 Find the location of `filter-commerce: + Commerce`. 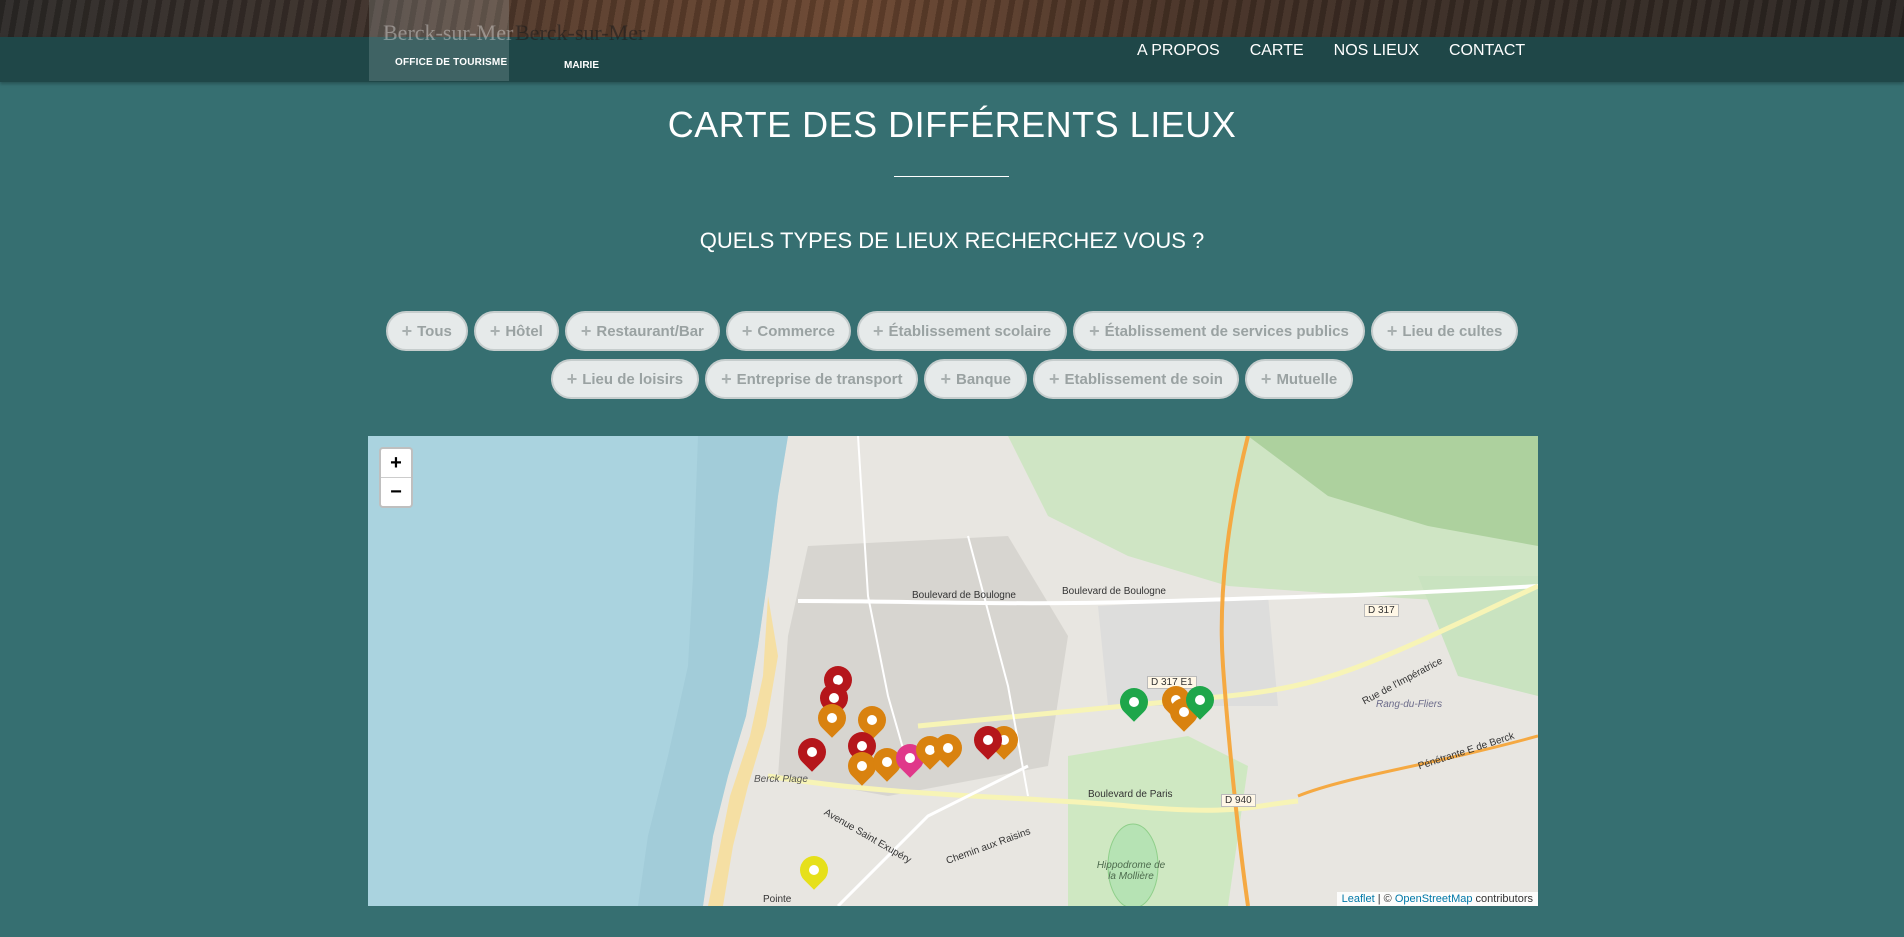

filter-commerce: + Commerce is located at coordinates (788, 331).